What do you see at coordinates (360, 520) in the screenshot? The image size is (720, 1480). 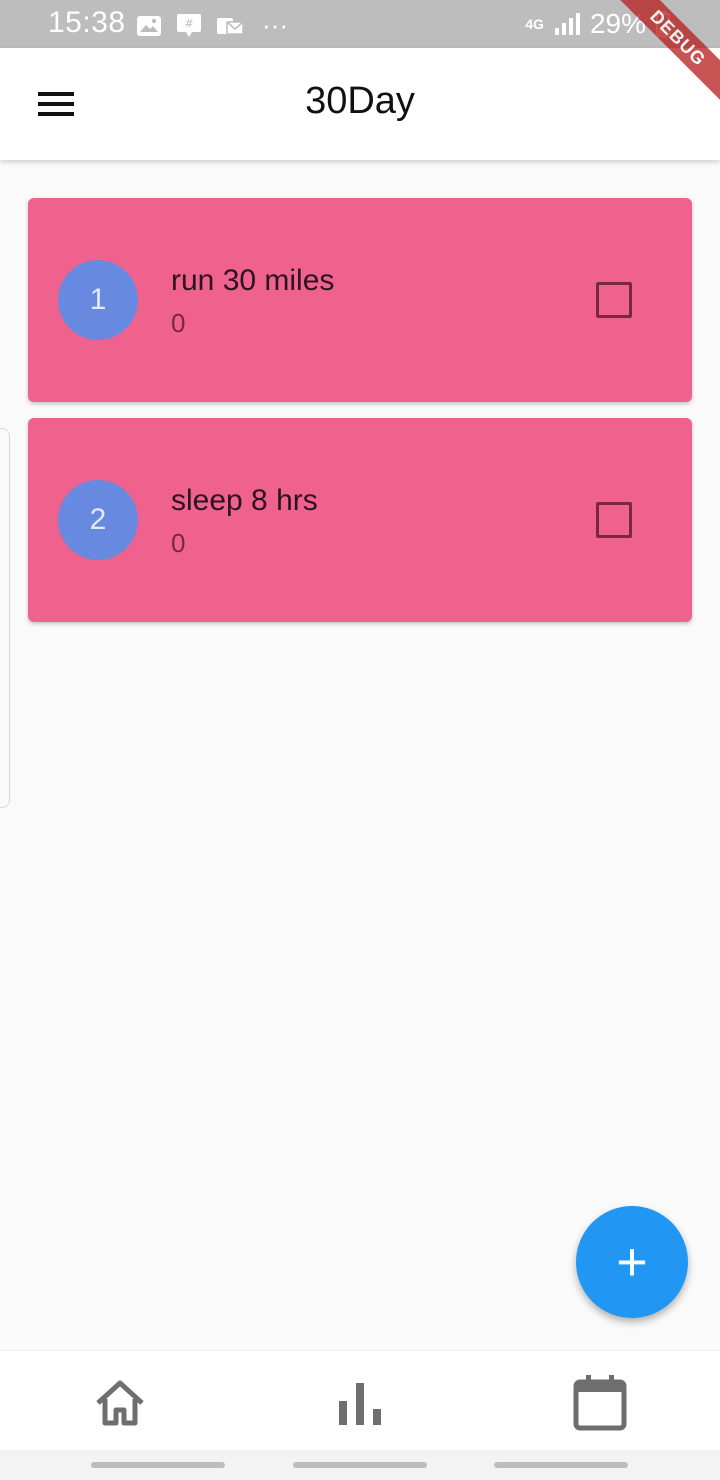 I see `challenge-card: 2 sleep 8 hrs 0` at bounding box center [360, 520].